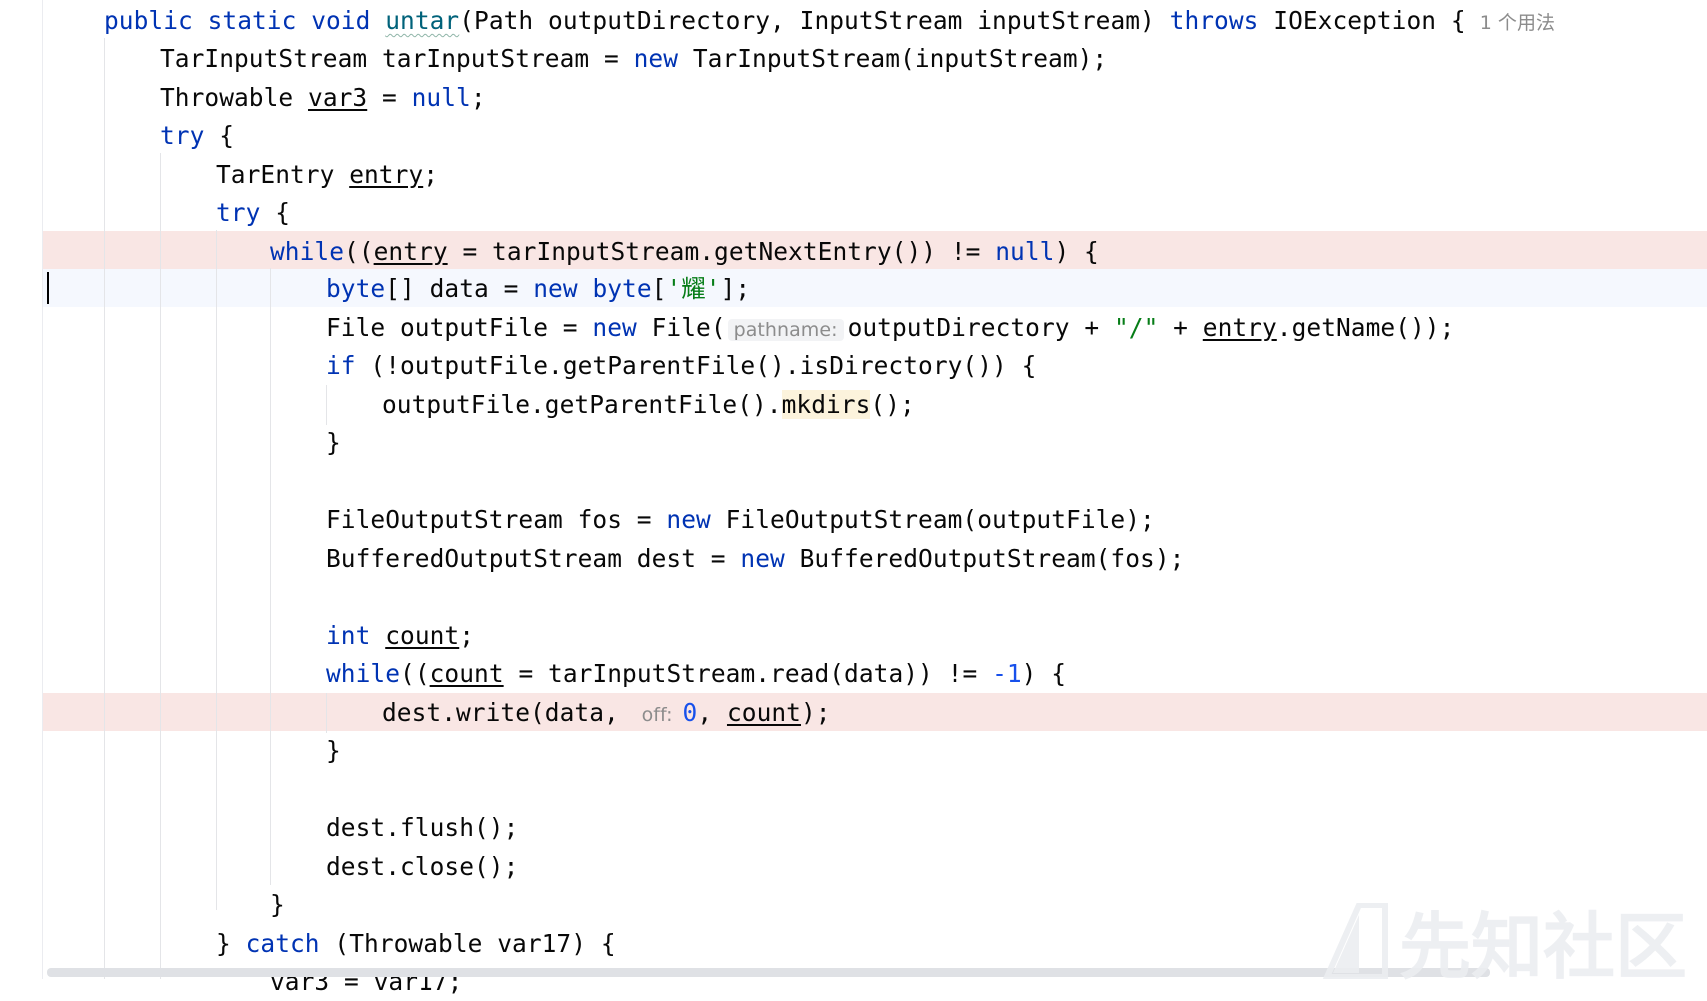 The width and height of the screenshot is (1707, 1001). I want to click on code-line-6: try {, so click(253, 213).